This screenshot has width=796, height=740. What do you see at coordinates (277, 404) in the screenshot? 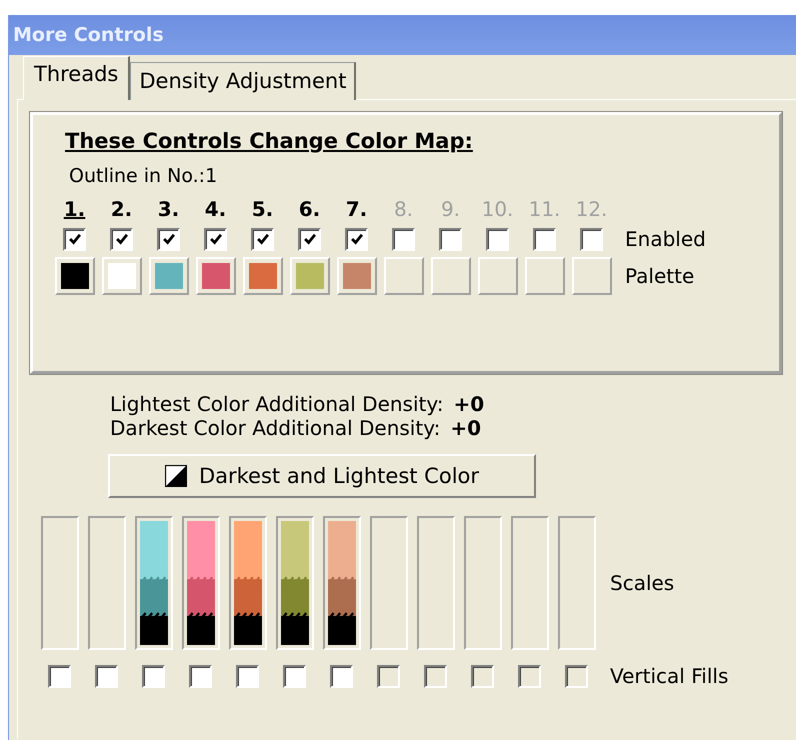
I see `density-label: Lightest Color Additional Density:` at bounding box center [277, 404].